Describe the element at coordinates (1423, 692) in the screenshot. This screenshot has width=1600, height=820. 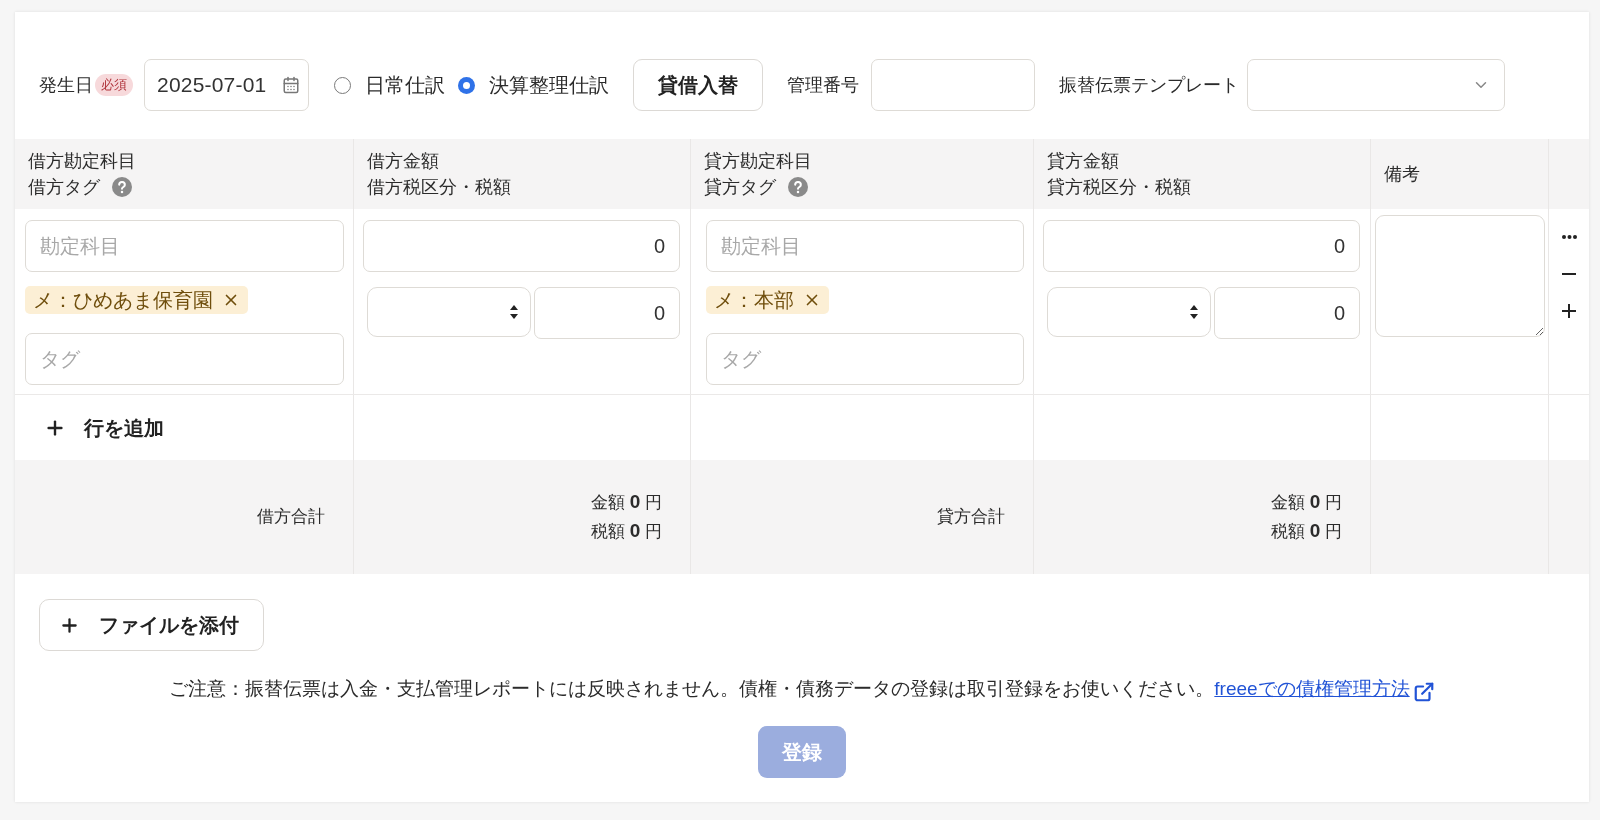
I see `external-link-icon` at that location.